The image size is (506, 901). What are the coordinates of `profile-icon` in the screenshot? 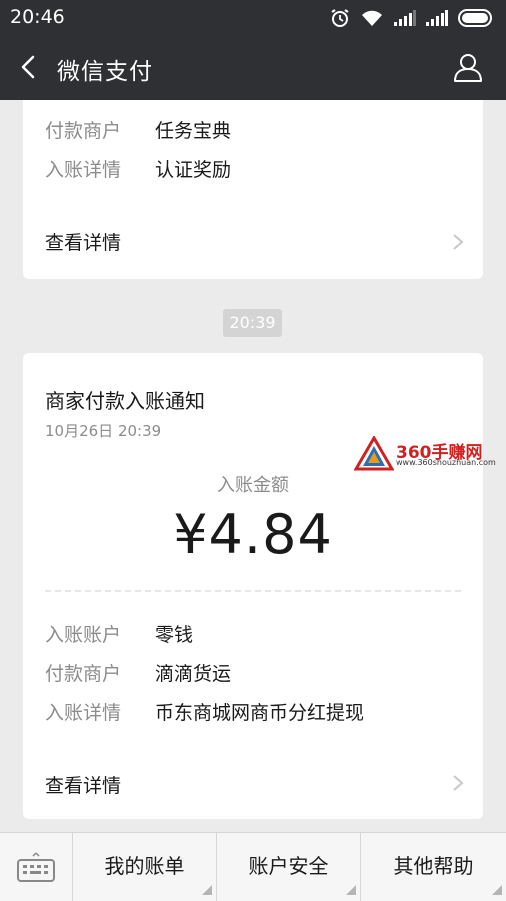 It's located at (468, 67).